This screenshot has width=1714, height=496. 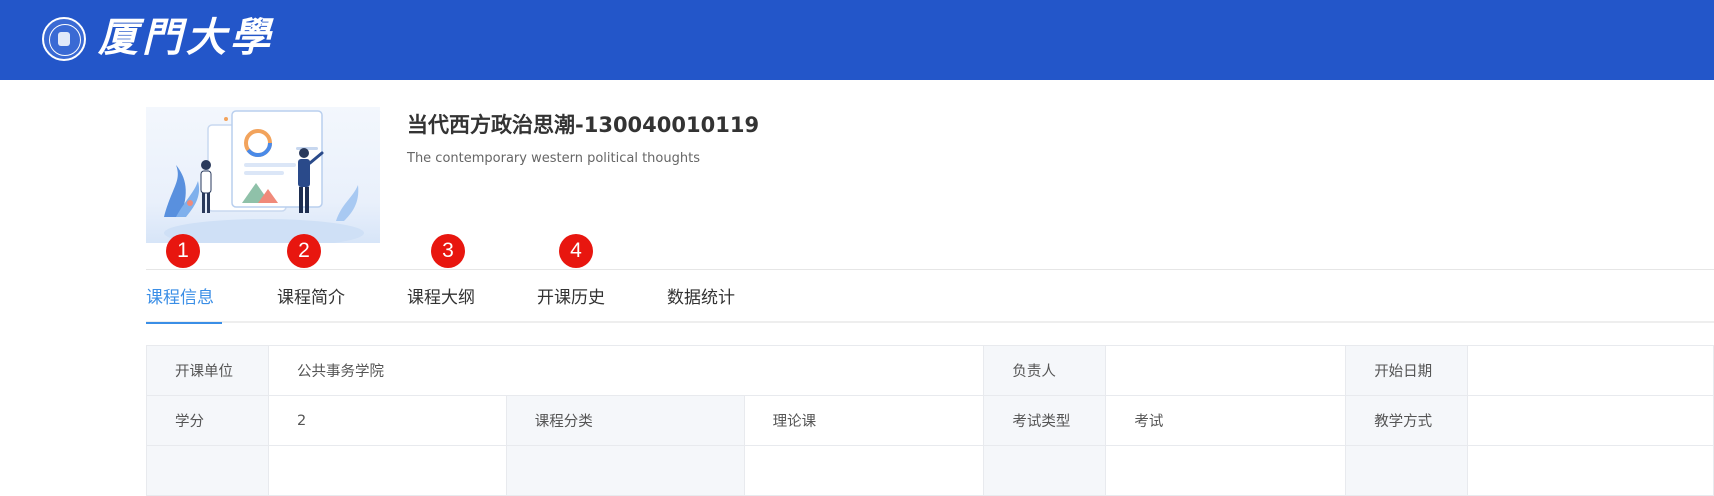 I want to click on course-cover-image, so click(x=263, y=175).